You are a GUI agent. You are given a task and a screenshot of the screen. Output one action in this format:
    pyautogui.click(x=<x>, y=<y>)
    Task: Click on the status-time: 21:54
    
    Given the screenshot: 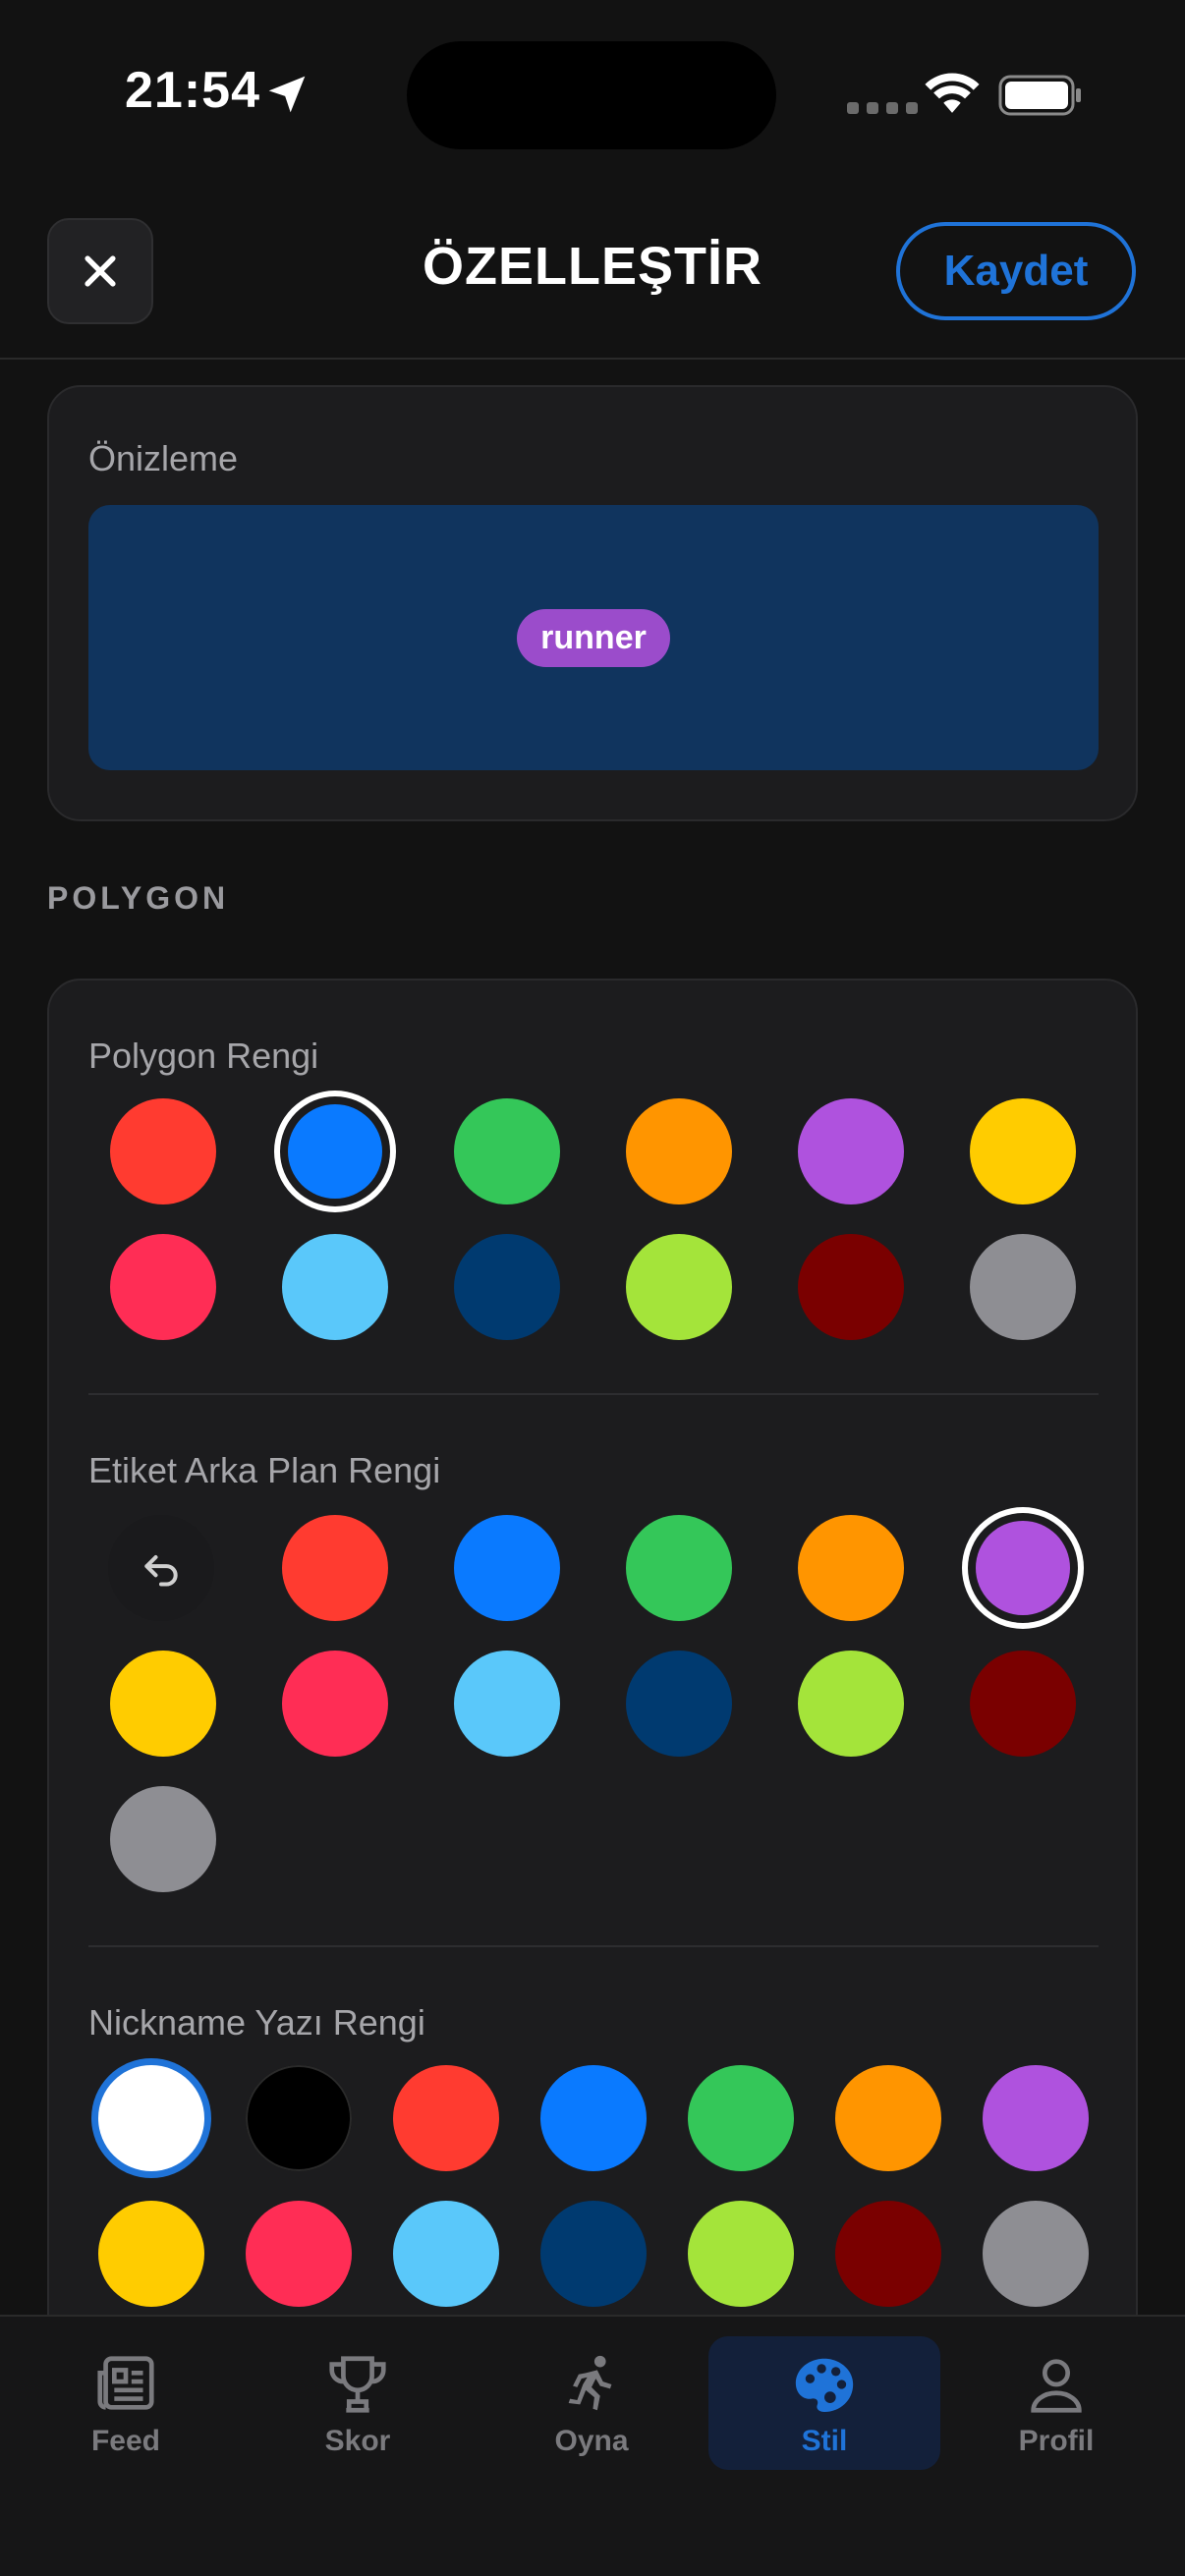 What is the action you would take?
    pyautogui.click(x=193, y=90)
    